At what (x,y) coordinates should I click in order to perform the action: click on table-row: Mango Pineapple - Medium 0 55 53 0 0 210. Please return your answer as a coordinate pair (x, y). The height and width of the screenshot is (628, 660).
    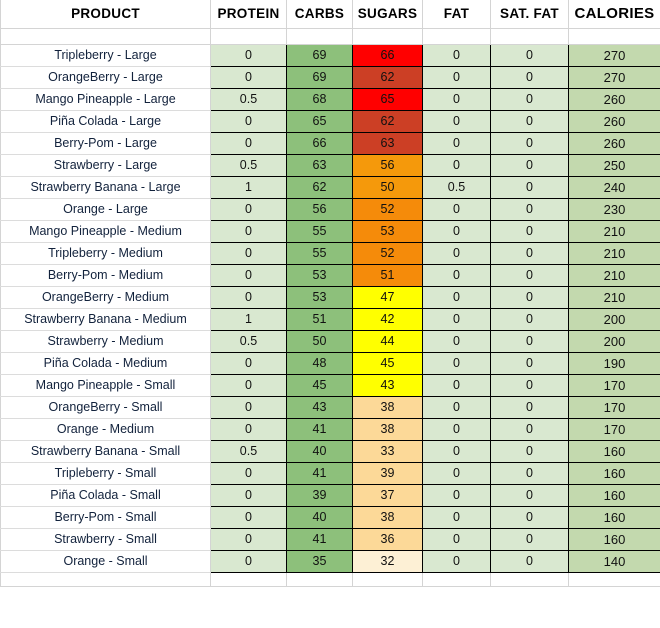
    Looking at the image, I should click on (330, 231).